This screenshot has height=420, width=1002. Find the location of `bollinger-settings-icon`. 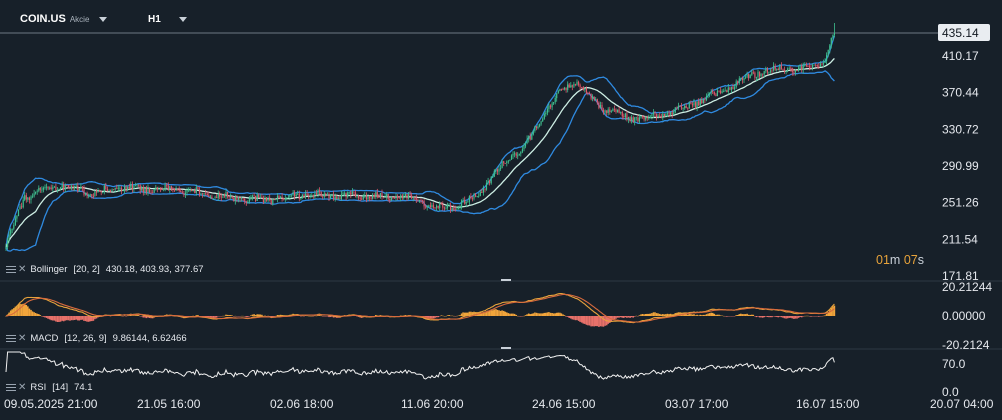

bollinger-settings-icon is located at coordinates (11, 269).